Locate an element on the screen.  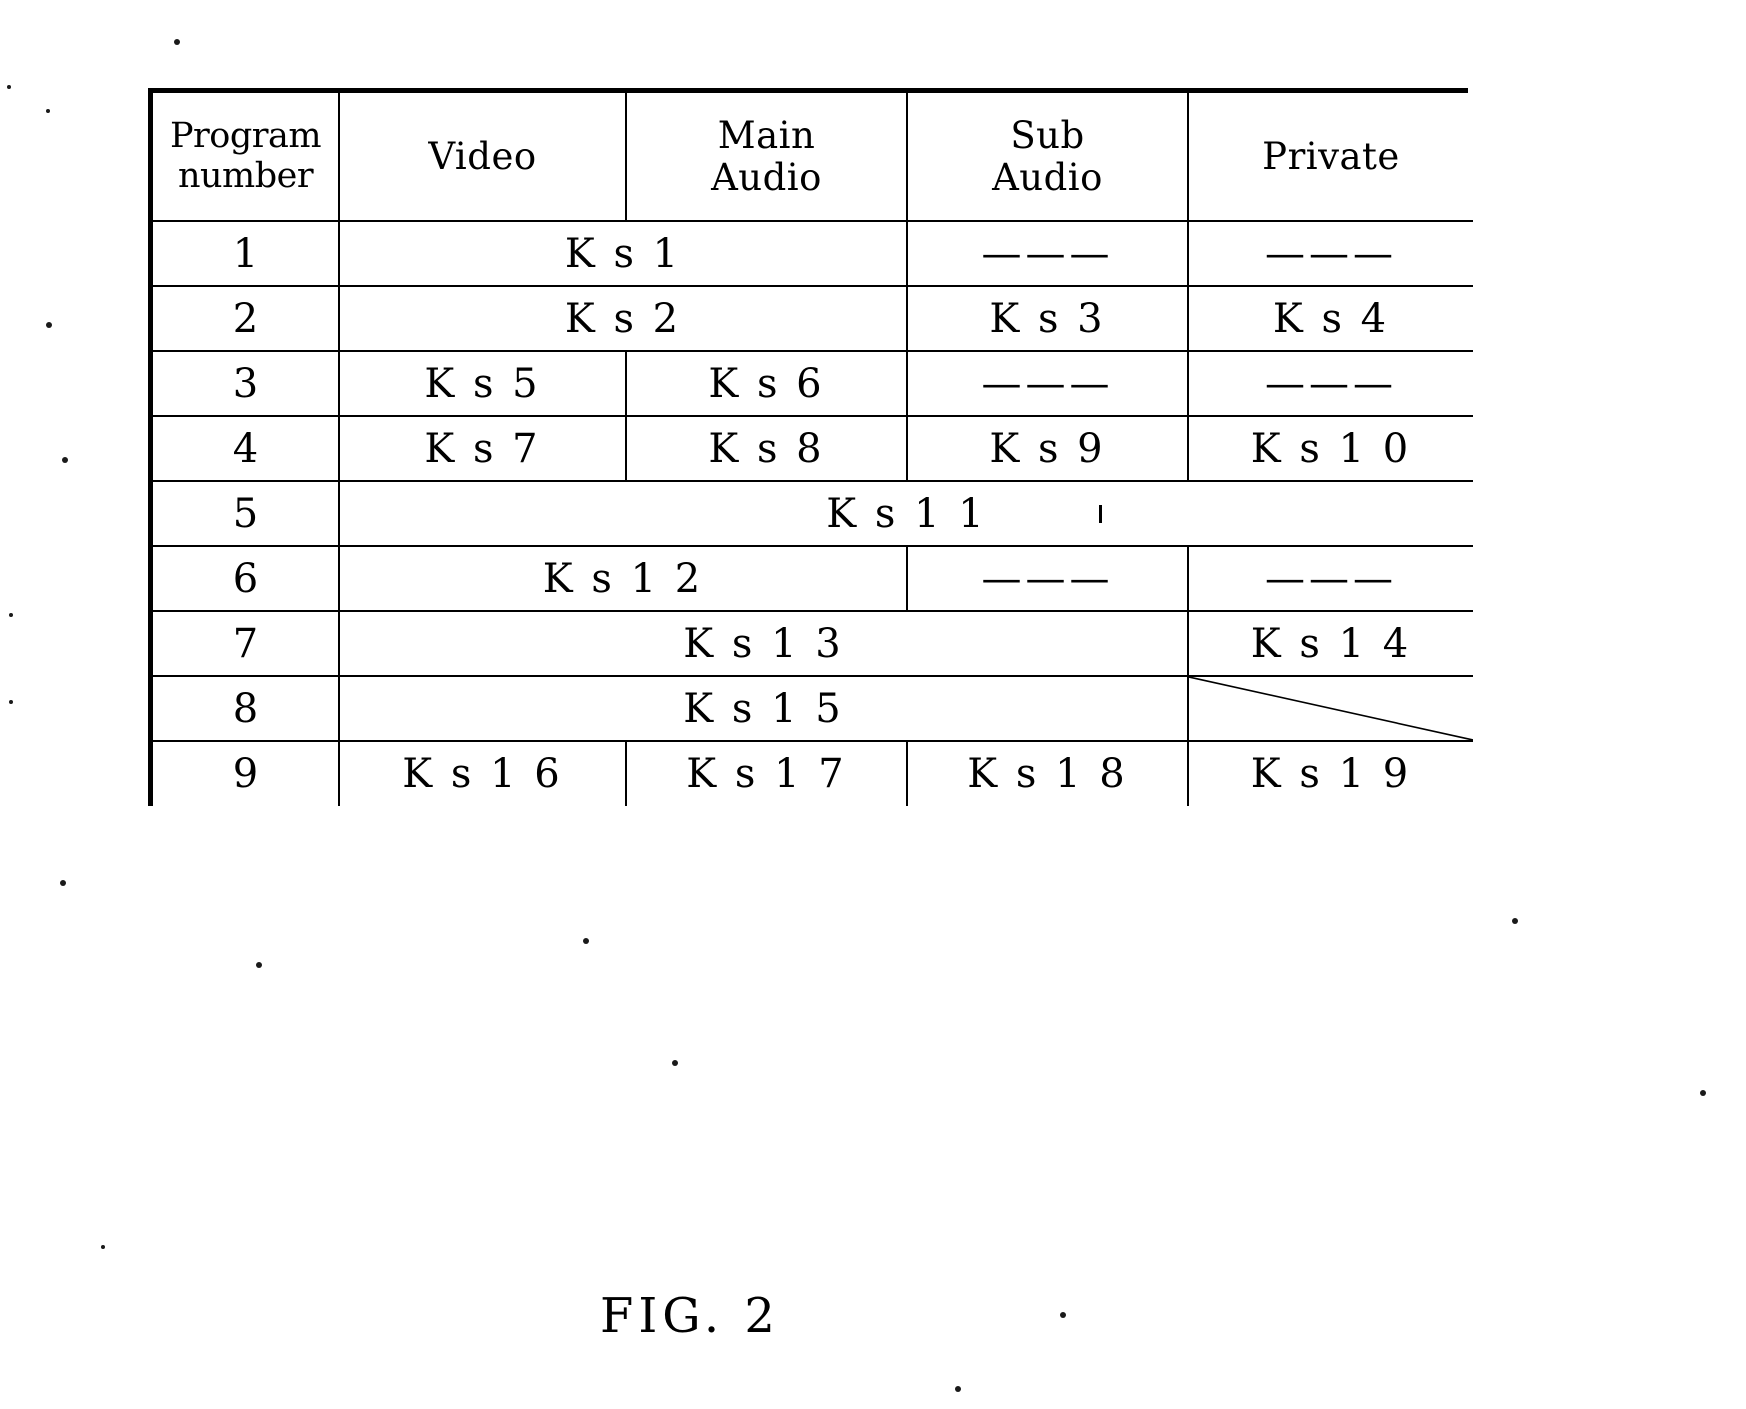
table-row: 3K s 5K s 6 ——— ——— is located at coordinates (813, 383).